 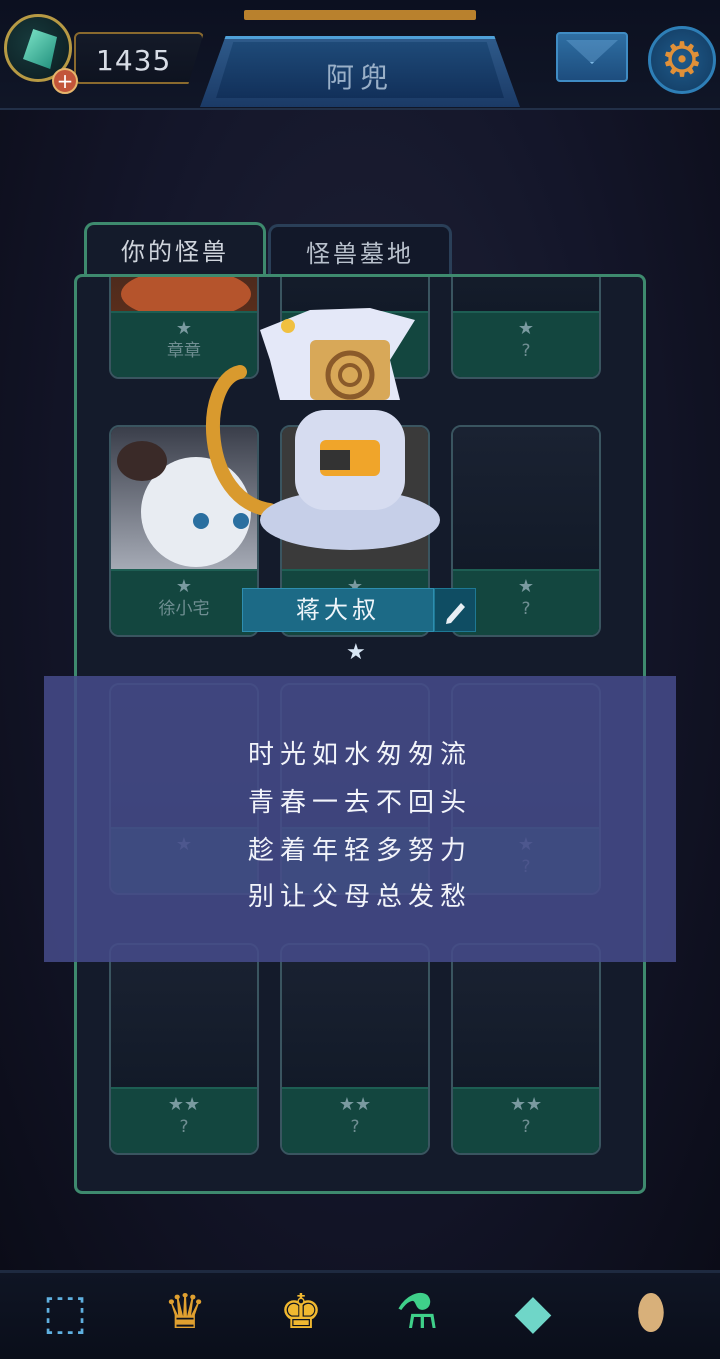 What do you see at coordinates (335, 430) in the screenshot?
I see `monster-character` at bounding box center [335, 430].